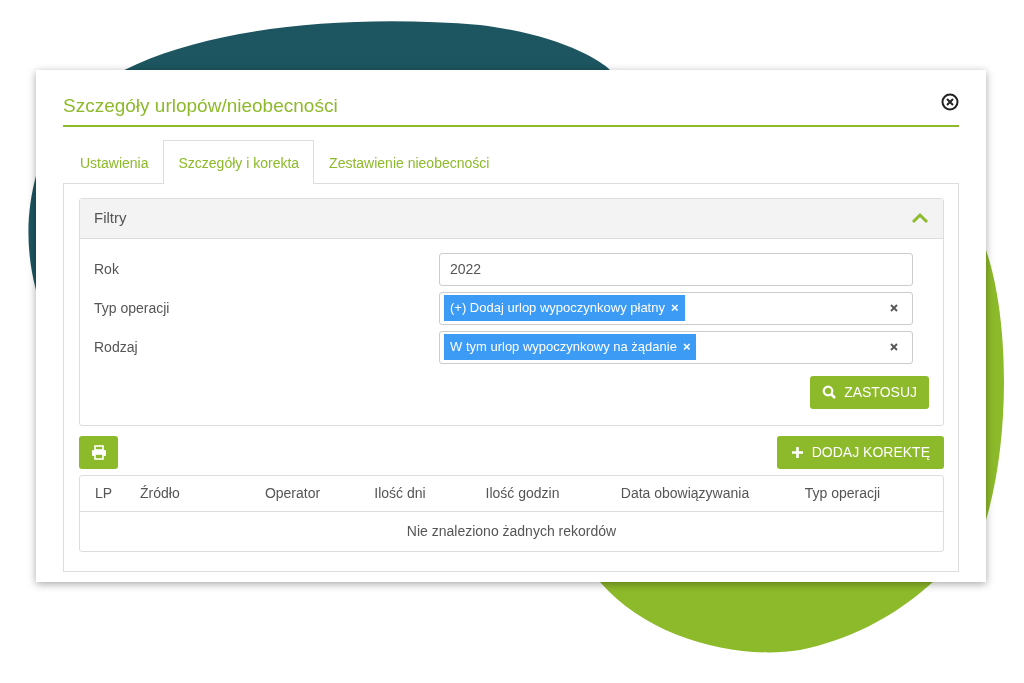  Describe the element at coordinates (116, 347) in the screenshot. I see `field-label: Rodzaj` at that location.